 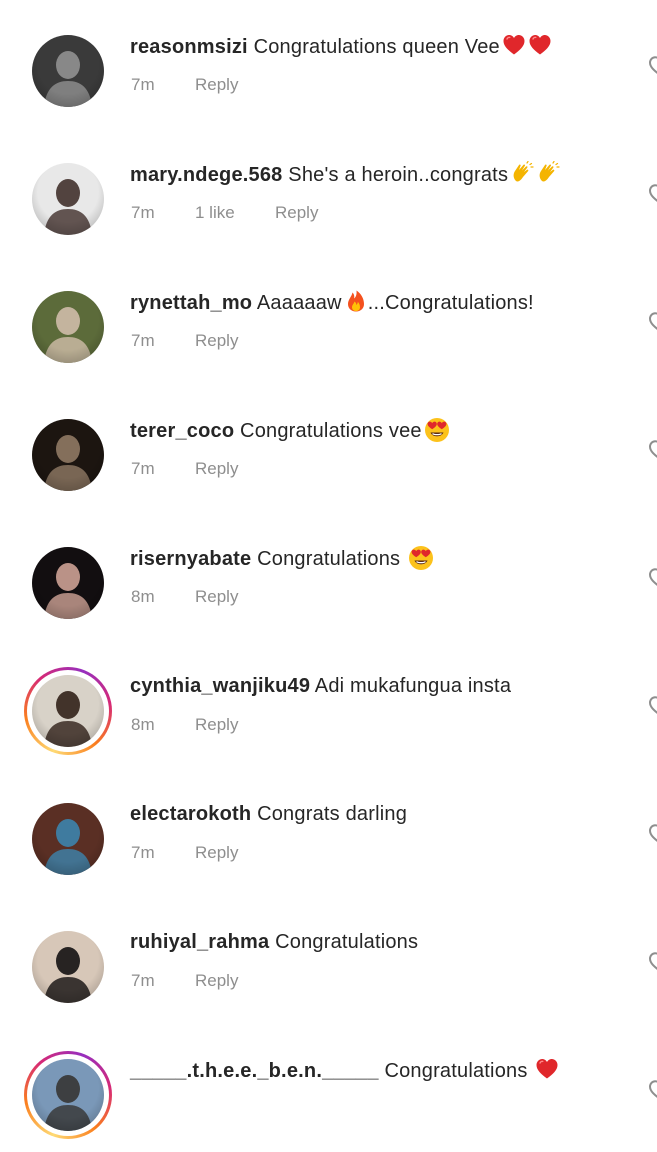 I want to click on comment-body: Congratulations queen Vee, so click(x=376, y=47).